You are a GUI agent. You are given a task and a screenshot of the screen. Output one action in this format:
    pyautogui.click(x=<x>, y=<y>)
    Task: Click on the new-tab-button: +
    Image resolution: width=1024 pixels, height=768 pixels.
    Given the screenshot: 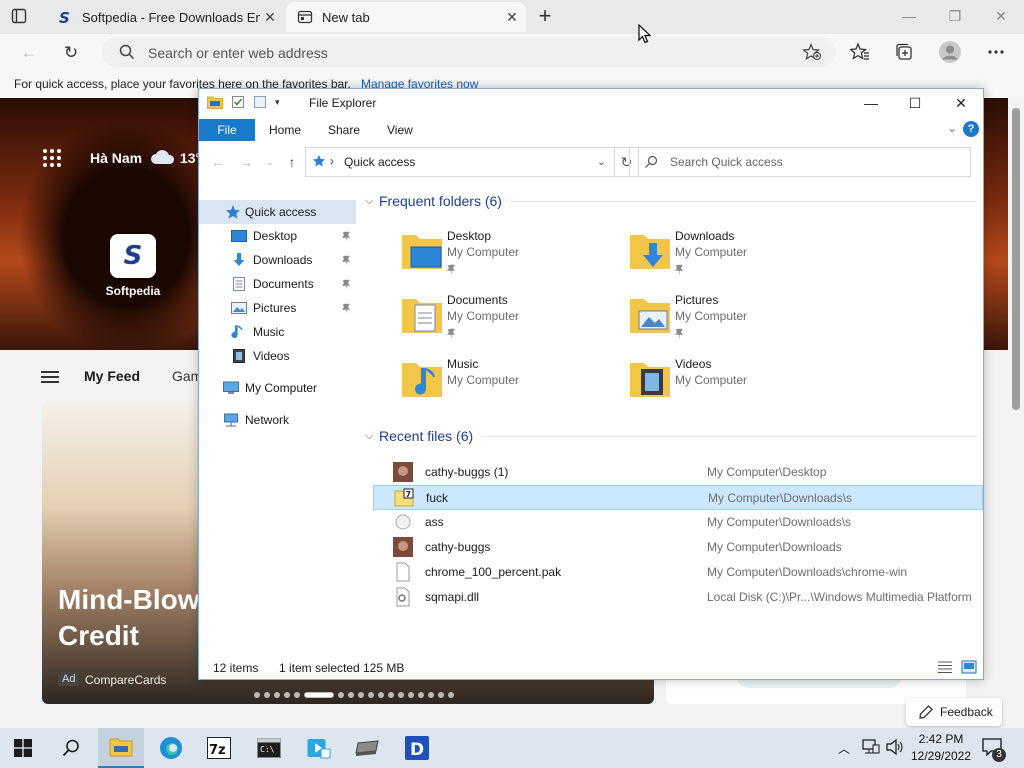 What is the action you would take?
    pyautogui.click(x=545, y=16)
    